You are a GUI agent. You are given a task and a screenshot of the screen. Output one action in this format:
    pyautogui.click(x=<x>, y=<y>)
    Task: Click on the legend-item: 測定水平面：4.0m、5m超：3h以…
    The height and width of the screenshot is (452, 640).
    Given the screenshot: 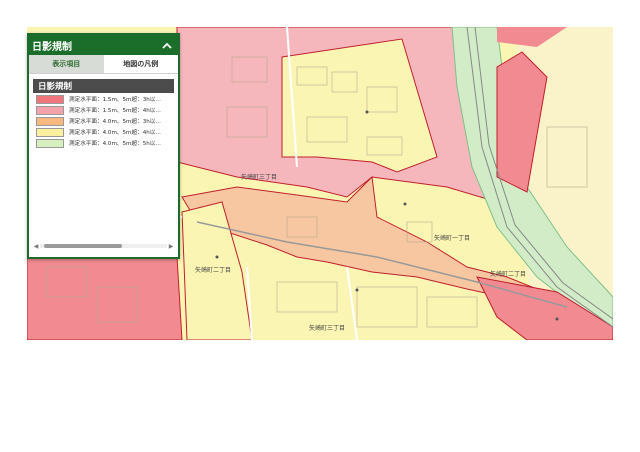 What is the action you would take?
    pyautogui.click(x=103, y=121)
    